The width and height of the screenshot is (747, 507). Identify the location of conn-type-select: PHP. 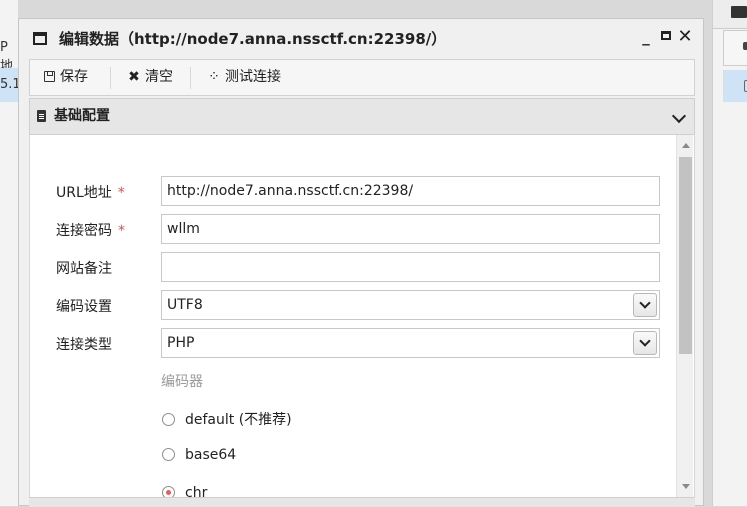
(410, 343).